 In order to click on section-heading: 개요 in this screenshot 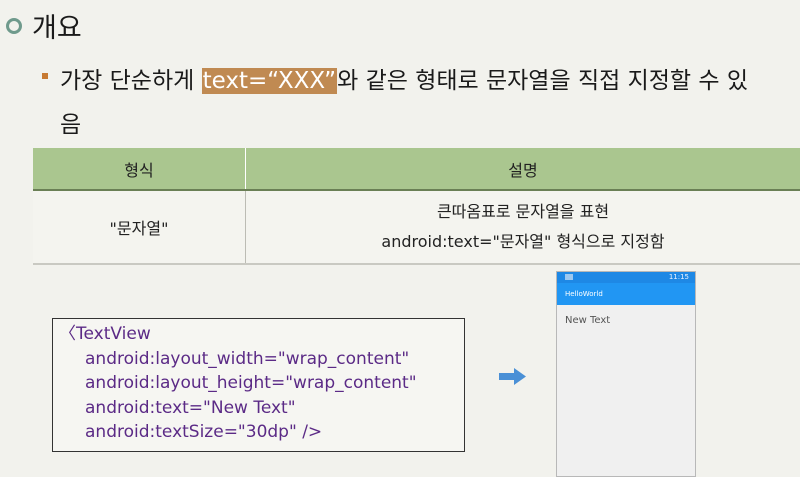, I will do `click(44, 25)`.